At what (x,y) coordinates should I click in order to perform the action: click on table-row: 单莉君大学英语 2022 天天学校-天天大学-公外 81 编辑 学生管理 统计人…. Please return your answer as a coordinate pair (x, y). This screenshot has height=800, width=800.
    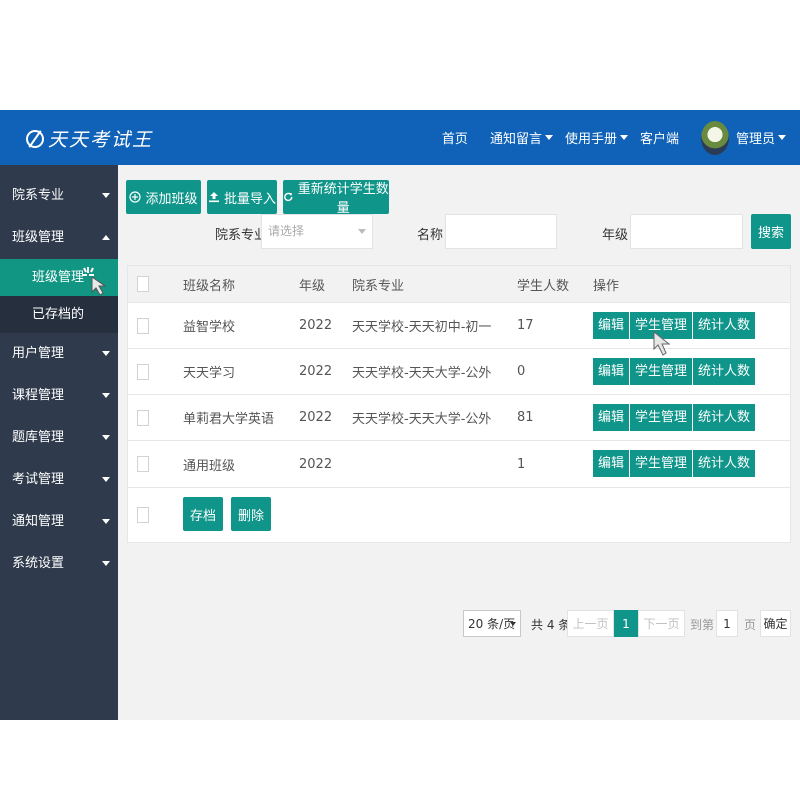
    Looking at the image, I should click on (459, 418).